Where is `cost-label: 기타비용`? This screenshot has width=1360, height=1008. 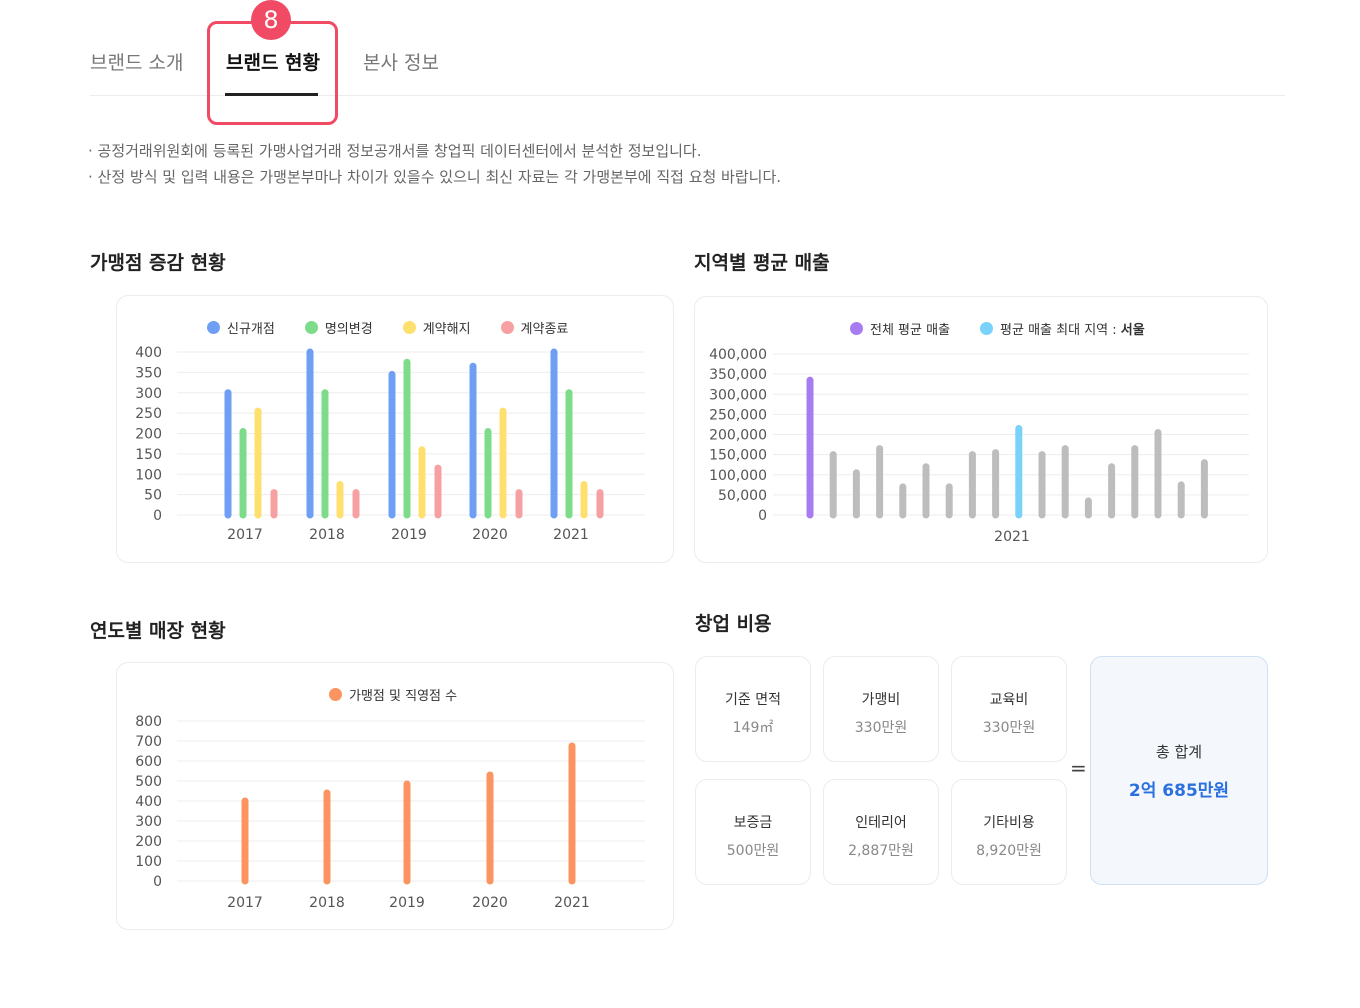
cost-label: 기타비용 is located at coordinates (1009, 823).